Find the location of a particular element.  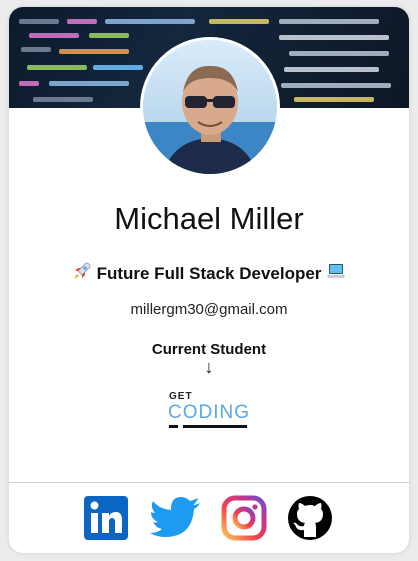

profile-role-text: Future Full Stack Developer is located at coordinates (209, 273).